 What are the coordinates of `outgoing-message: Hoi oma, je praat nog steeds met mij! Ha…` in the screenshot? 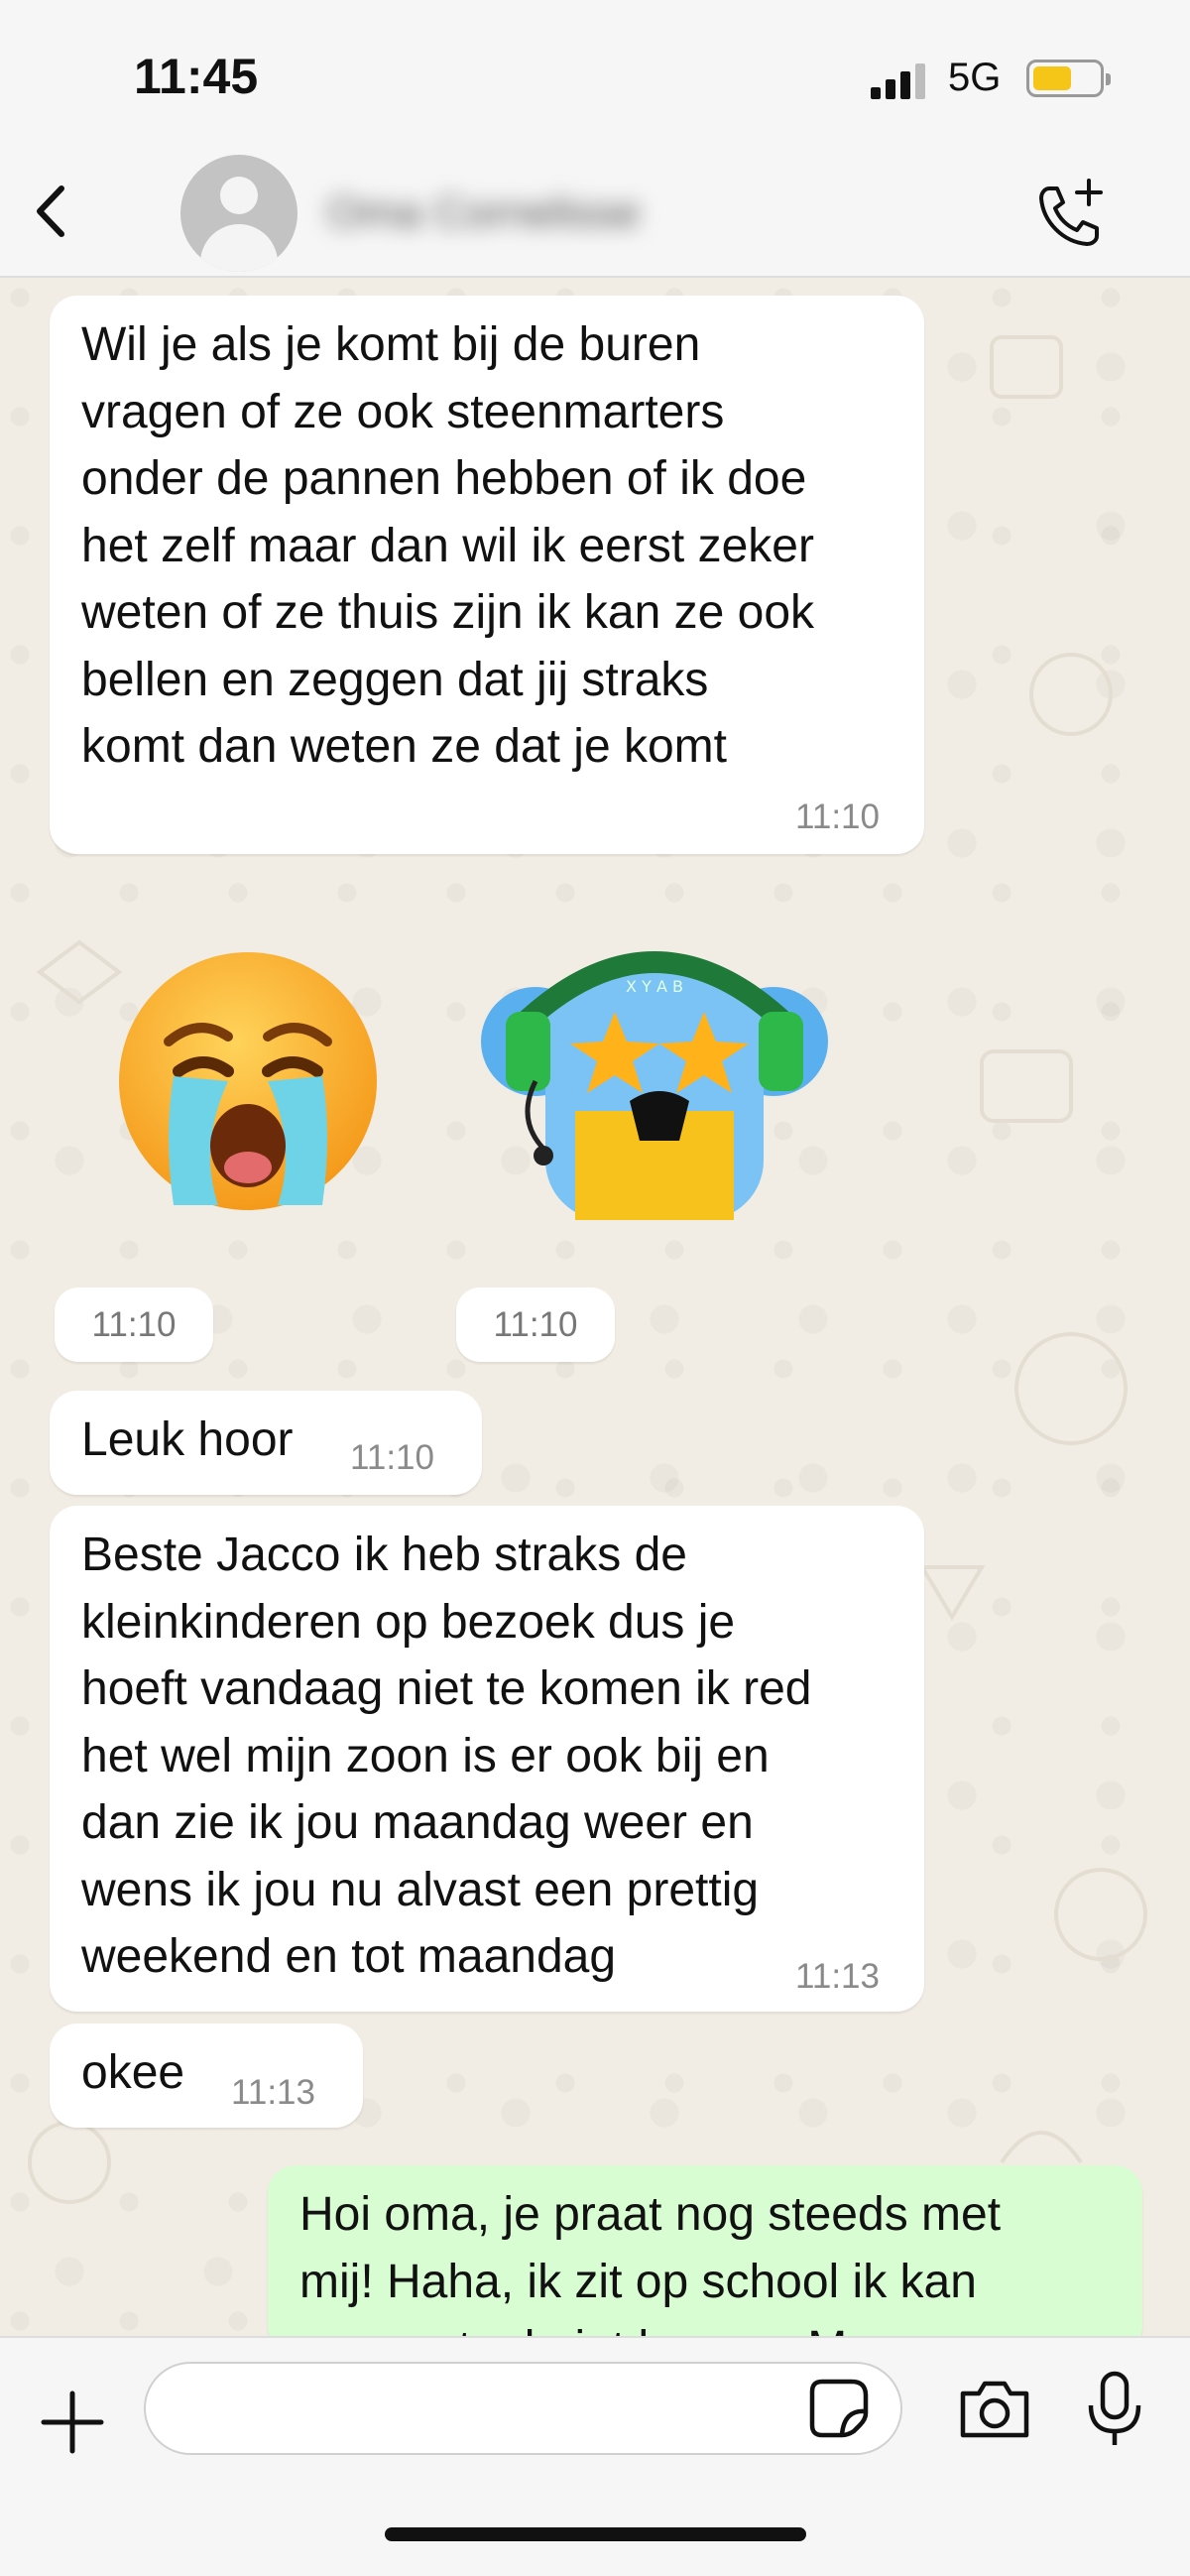 It's located at (705, 2259).